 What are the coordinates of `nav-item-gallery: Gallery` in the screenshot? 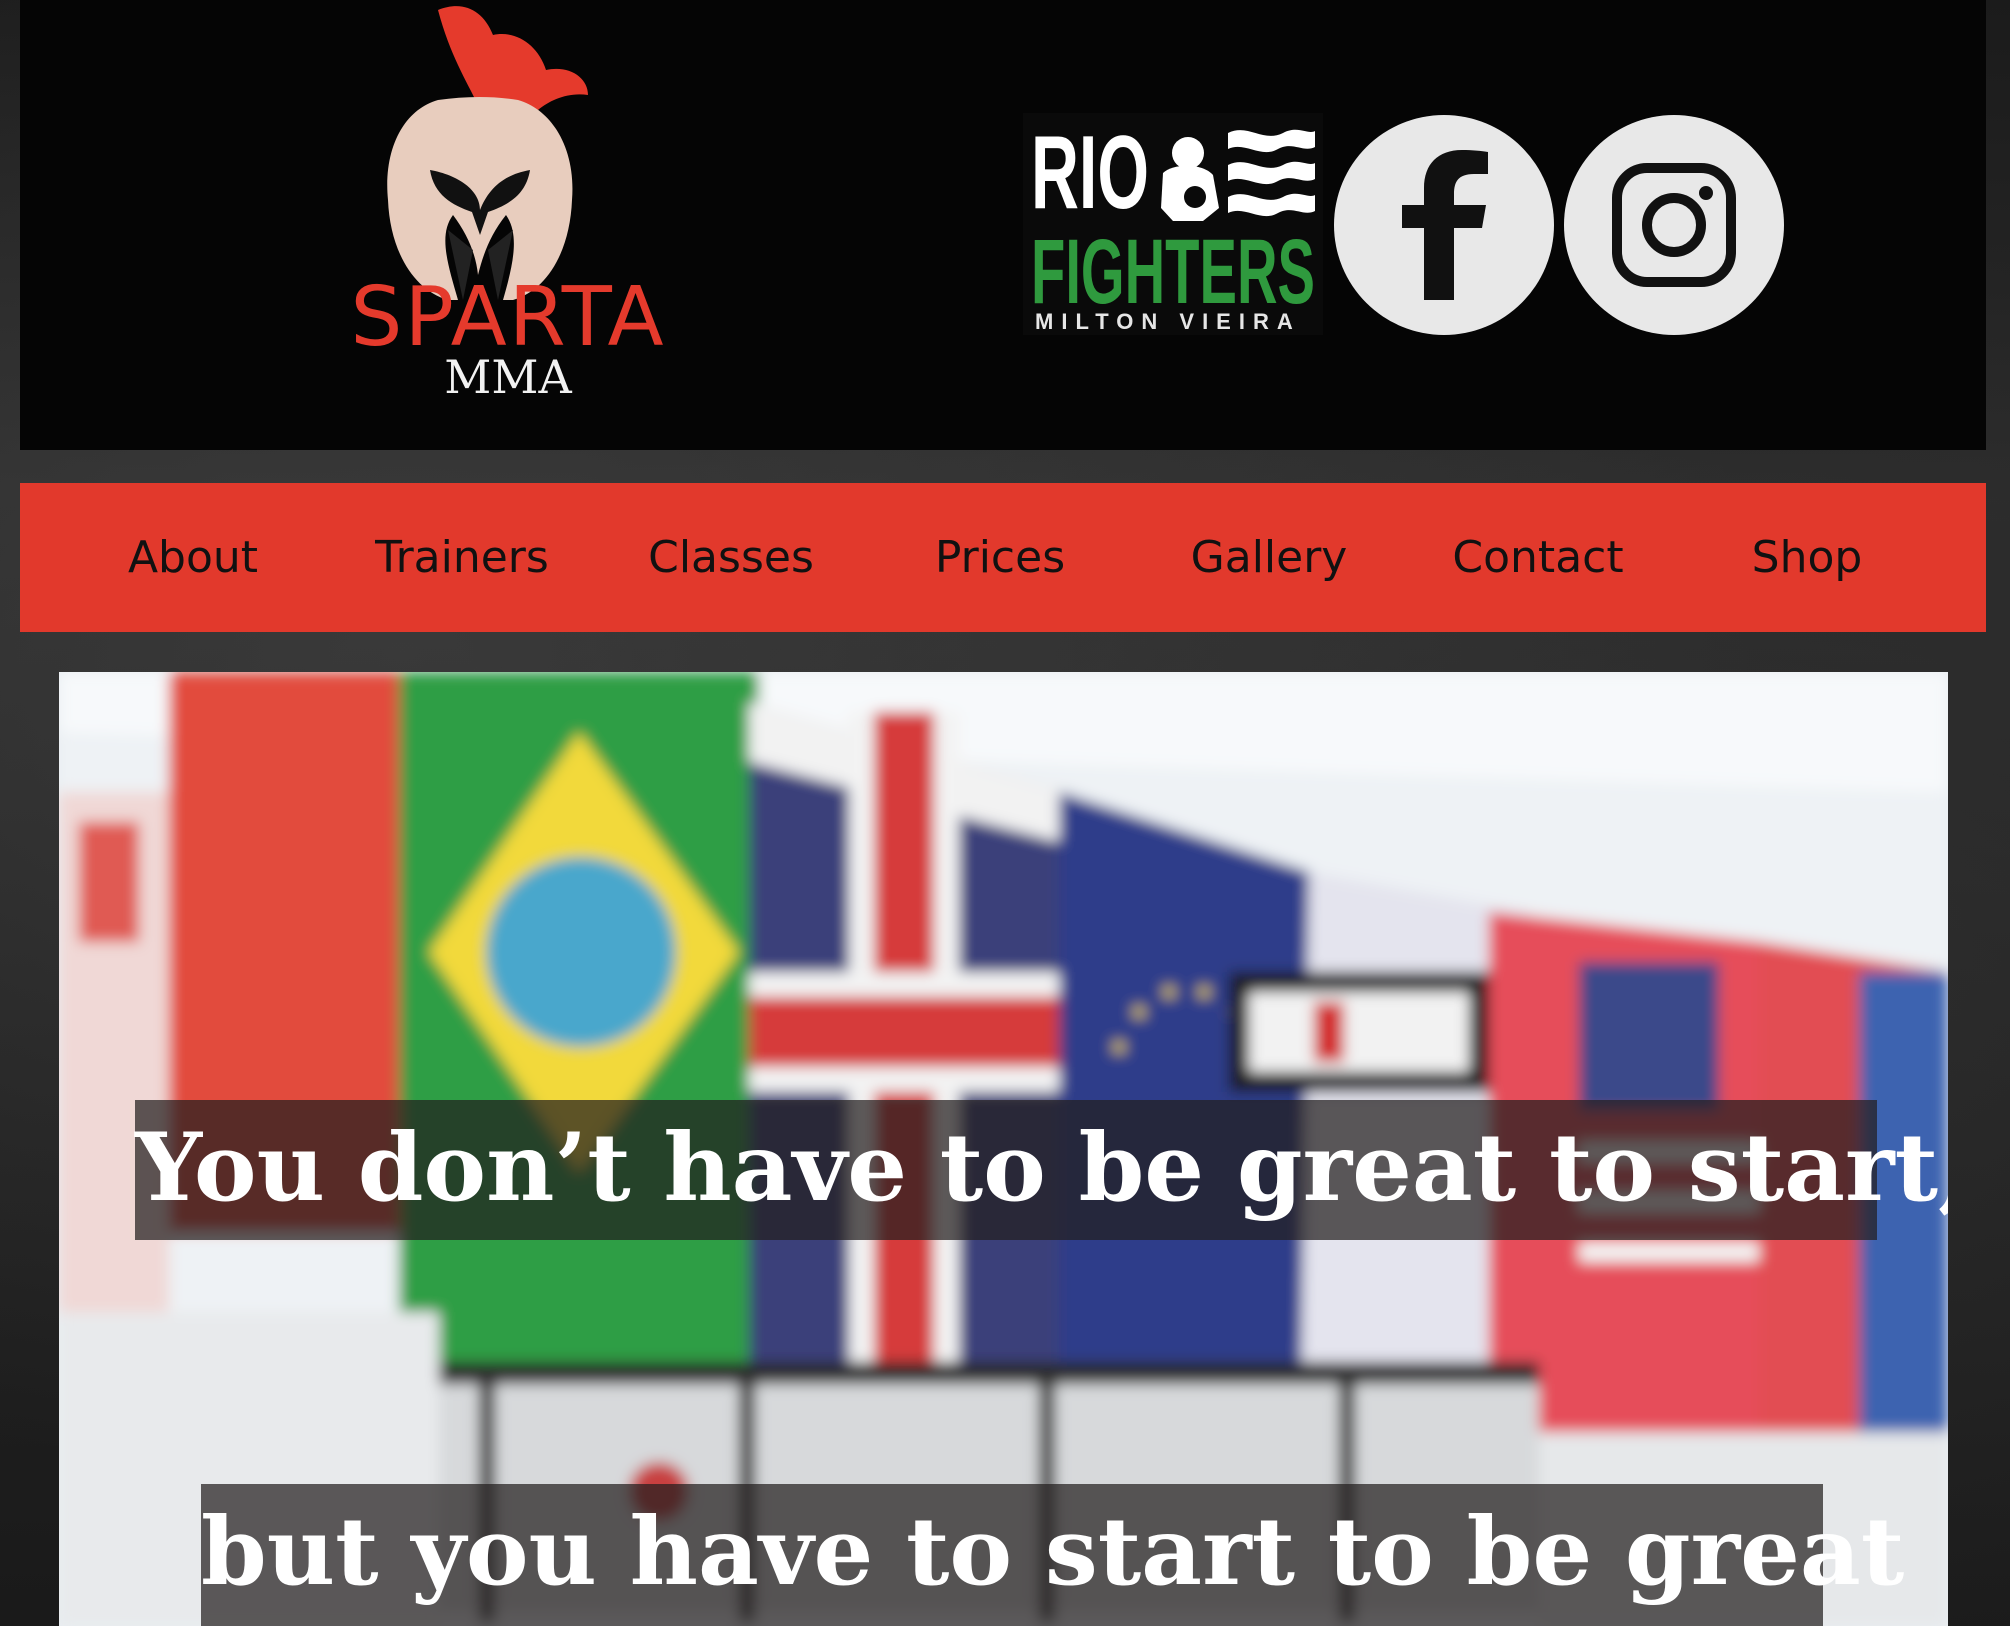 It's located at (1269, 557).